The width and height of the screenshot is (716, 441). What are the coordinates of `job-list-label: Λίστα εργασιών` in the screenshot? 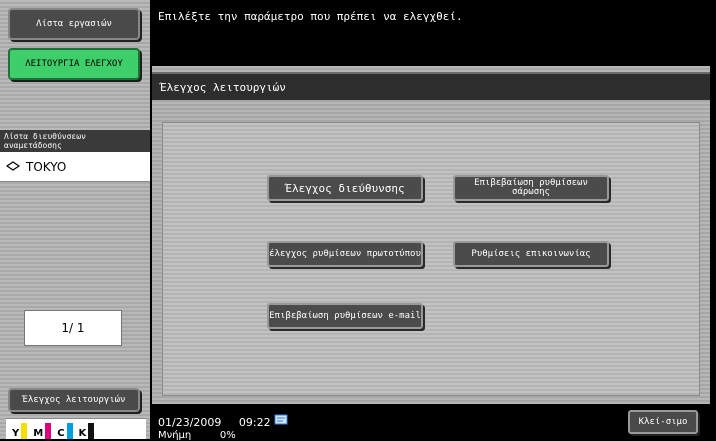 It's located at (74, 23).